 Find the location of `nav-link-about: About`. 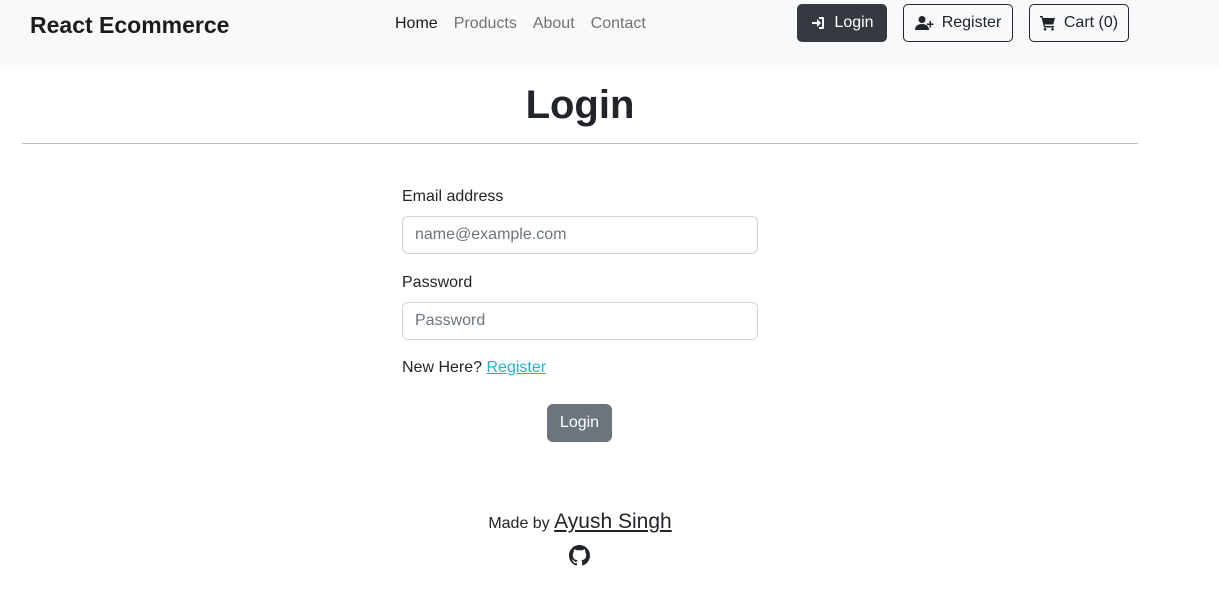

nav-link-about: About is located at coordinates (554, 24).